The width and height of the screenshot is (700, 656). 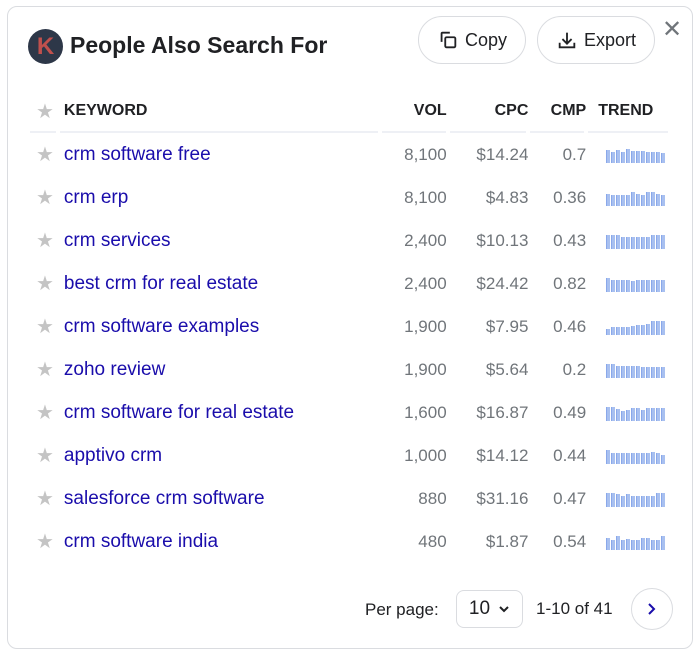 What do you see at coordinates (219, 155) in the screenshot?
I see `keyword-link: crm software free` at bounding box center [219, 155].